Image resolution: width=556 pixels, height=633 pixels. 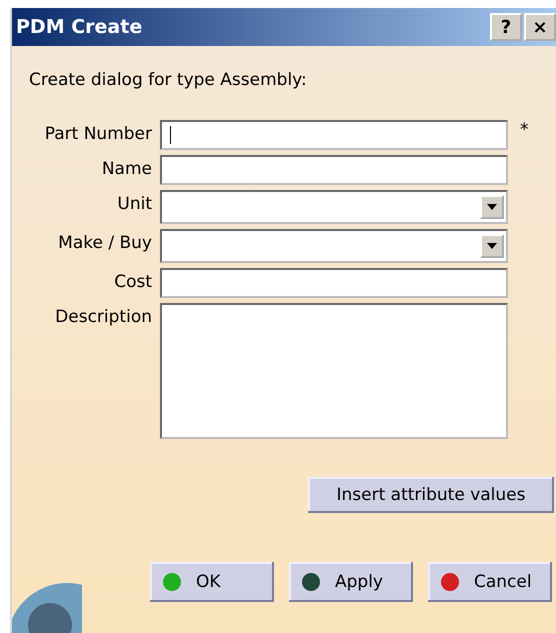 What do you see at coordinates (540, 27) in the screenshot?
I see `close-button: ×` at bounding box center [540, 27].